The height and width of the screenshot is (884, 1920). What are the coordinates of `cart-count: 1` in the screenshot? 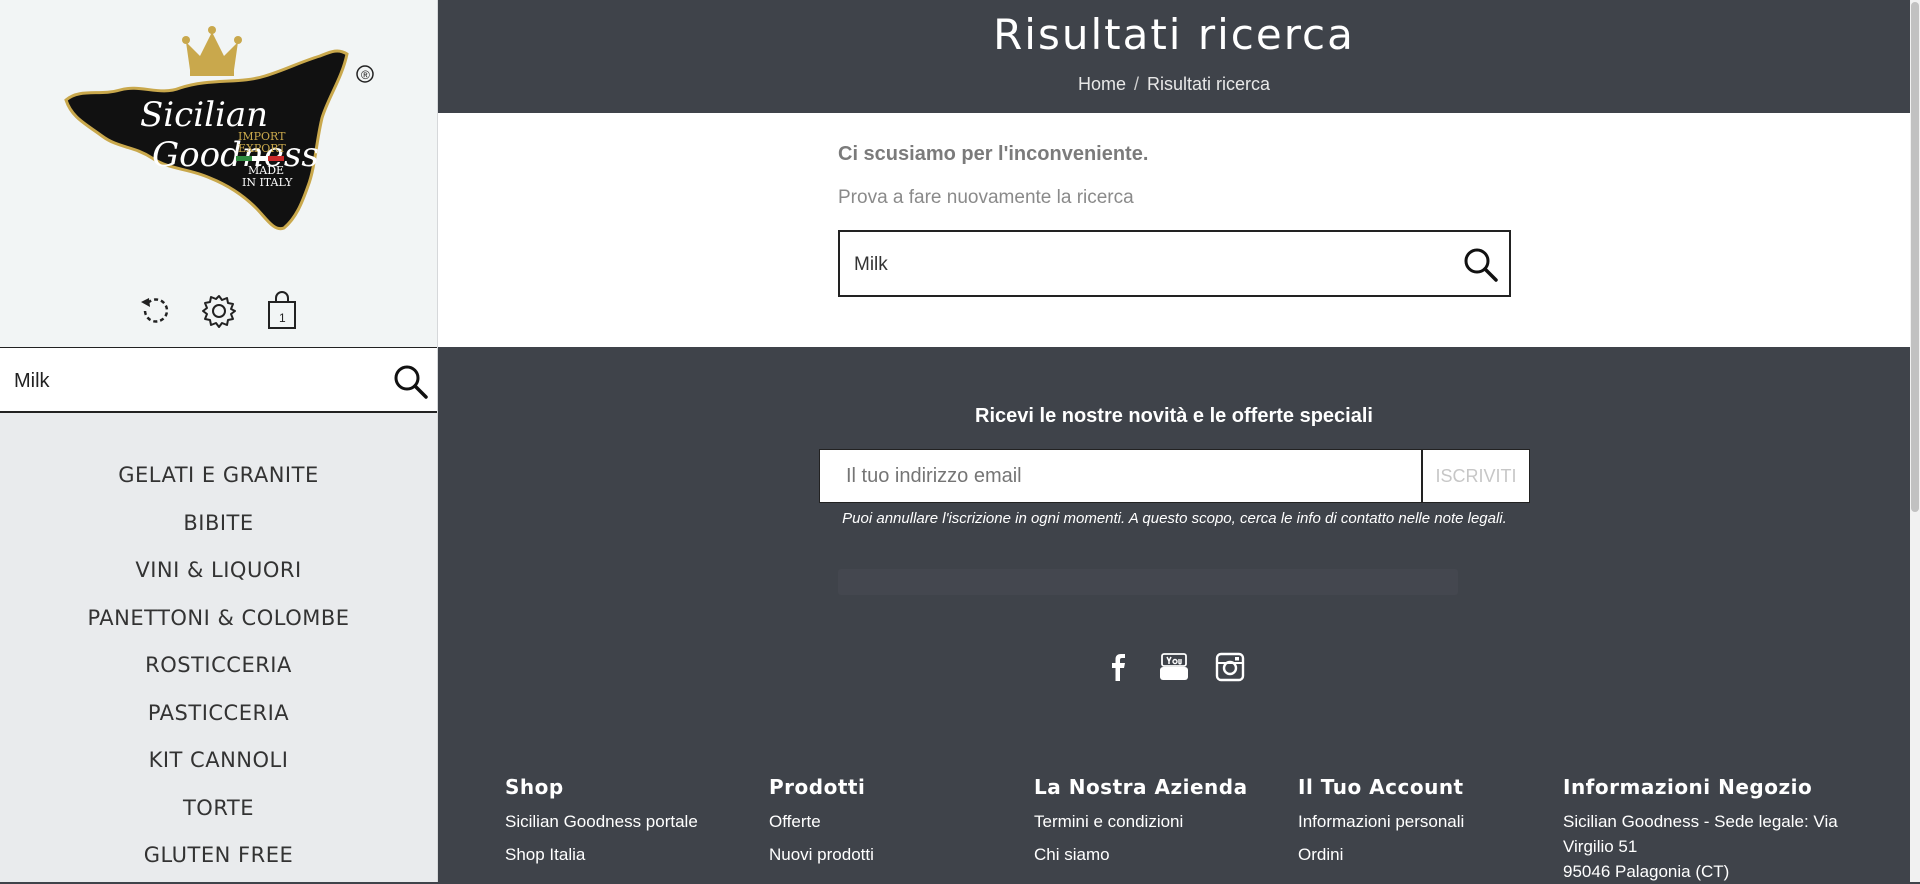 It's located at (282, 318).